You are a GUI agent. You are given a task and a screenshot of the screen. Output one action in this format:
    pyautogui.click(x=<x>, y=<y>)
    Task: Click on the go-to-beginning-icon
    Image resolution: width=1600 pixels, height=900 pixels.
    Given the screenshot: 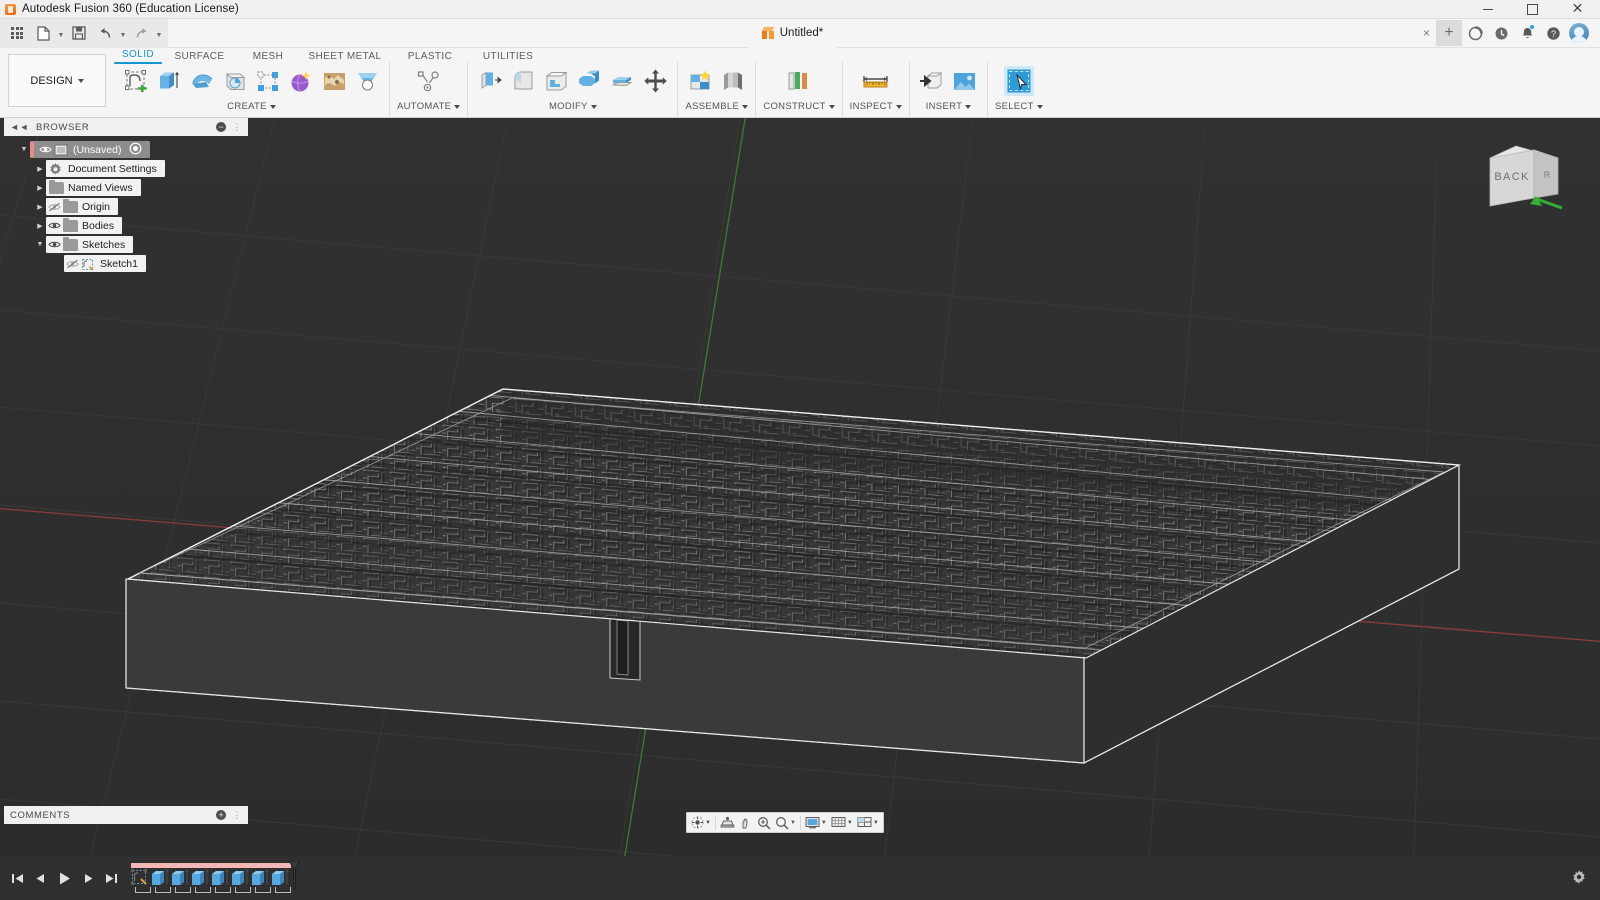 What is the action you would take?
    pyautogui.click(x=17, y=878)
    